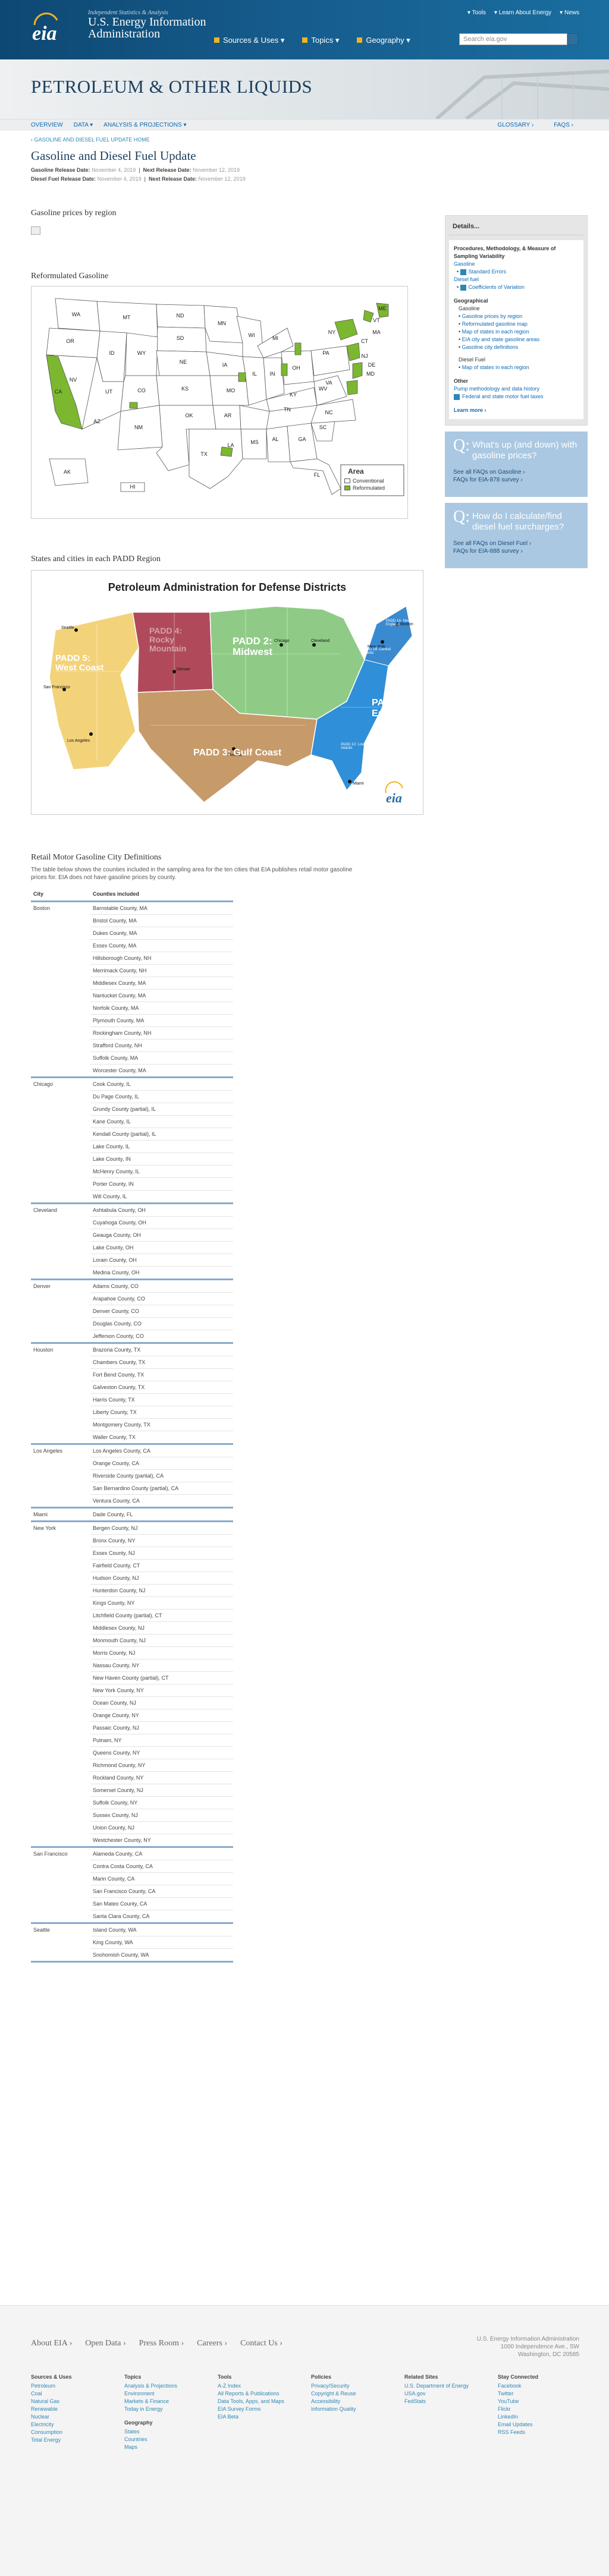 The height and width of the screenshot is (2576, 609). I want to click on geo-link: • Reformulated gasoline map, so click(519, 324).